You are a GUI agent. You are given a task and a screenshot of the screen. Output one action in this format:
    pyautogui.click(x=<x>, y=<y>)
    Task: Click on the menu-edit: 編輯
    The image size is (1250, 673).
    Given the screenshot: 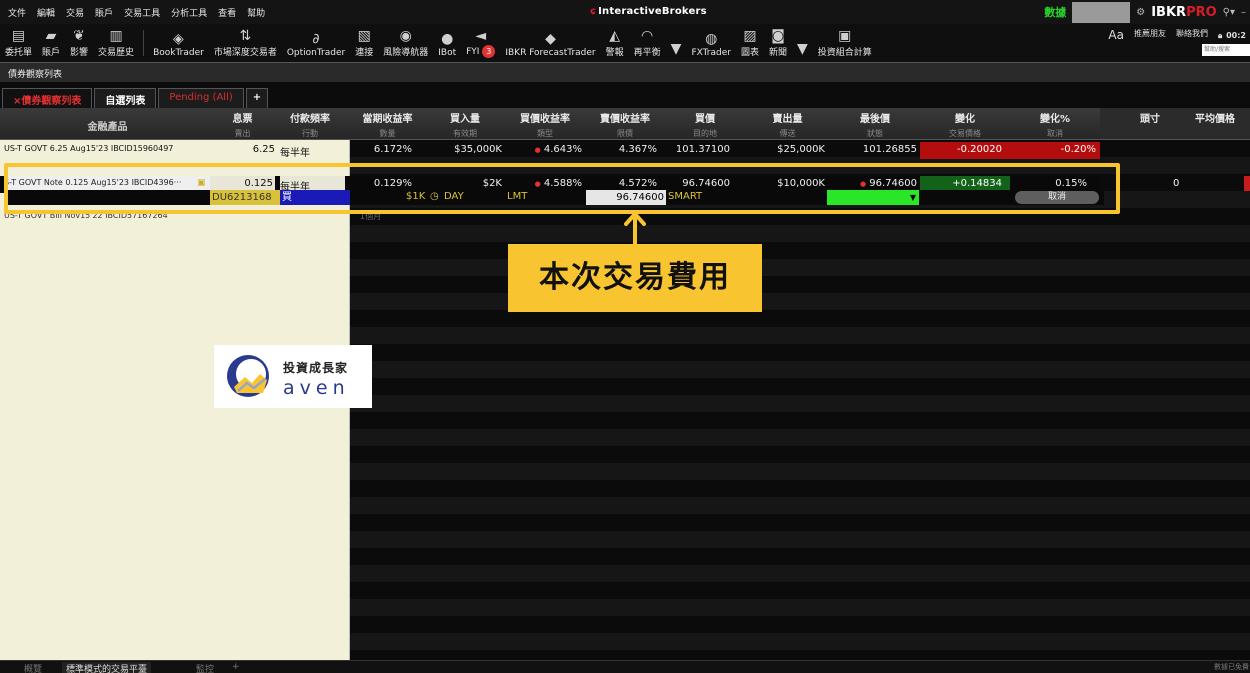 What is the action you would take?
    pyautogui.click(x=46, y=12)
    